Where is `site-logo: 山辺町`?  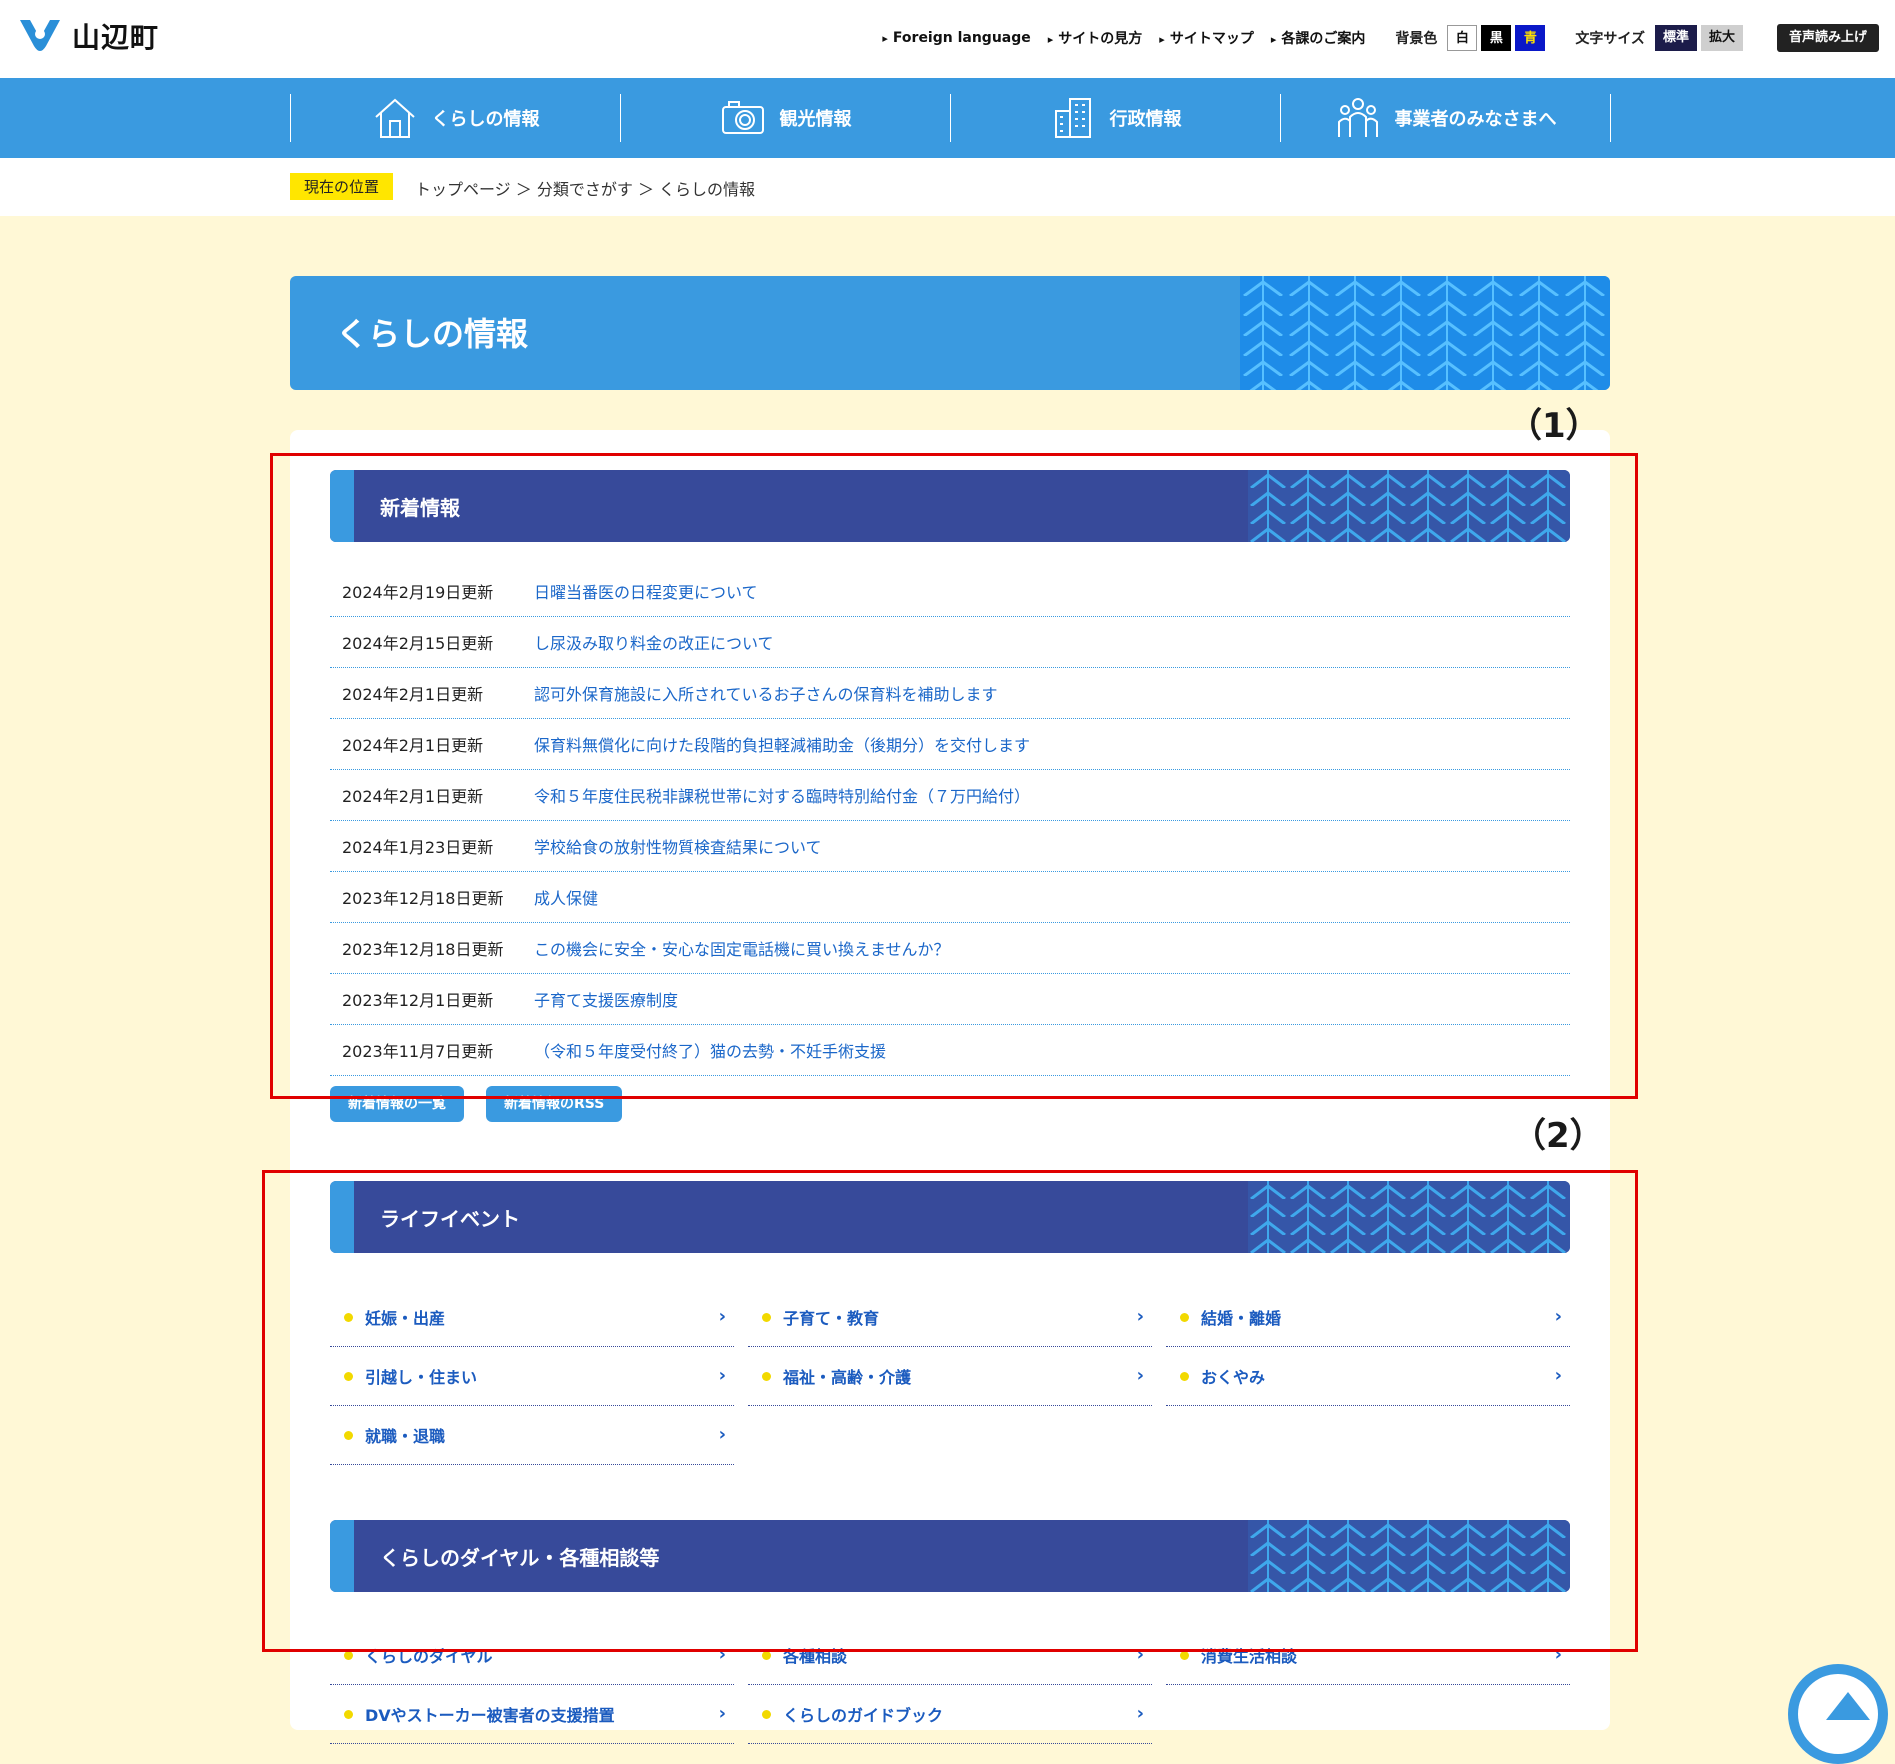
site-logo: 山辺町 is located at coordinates (88, 36).